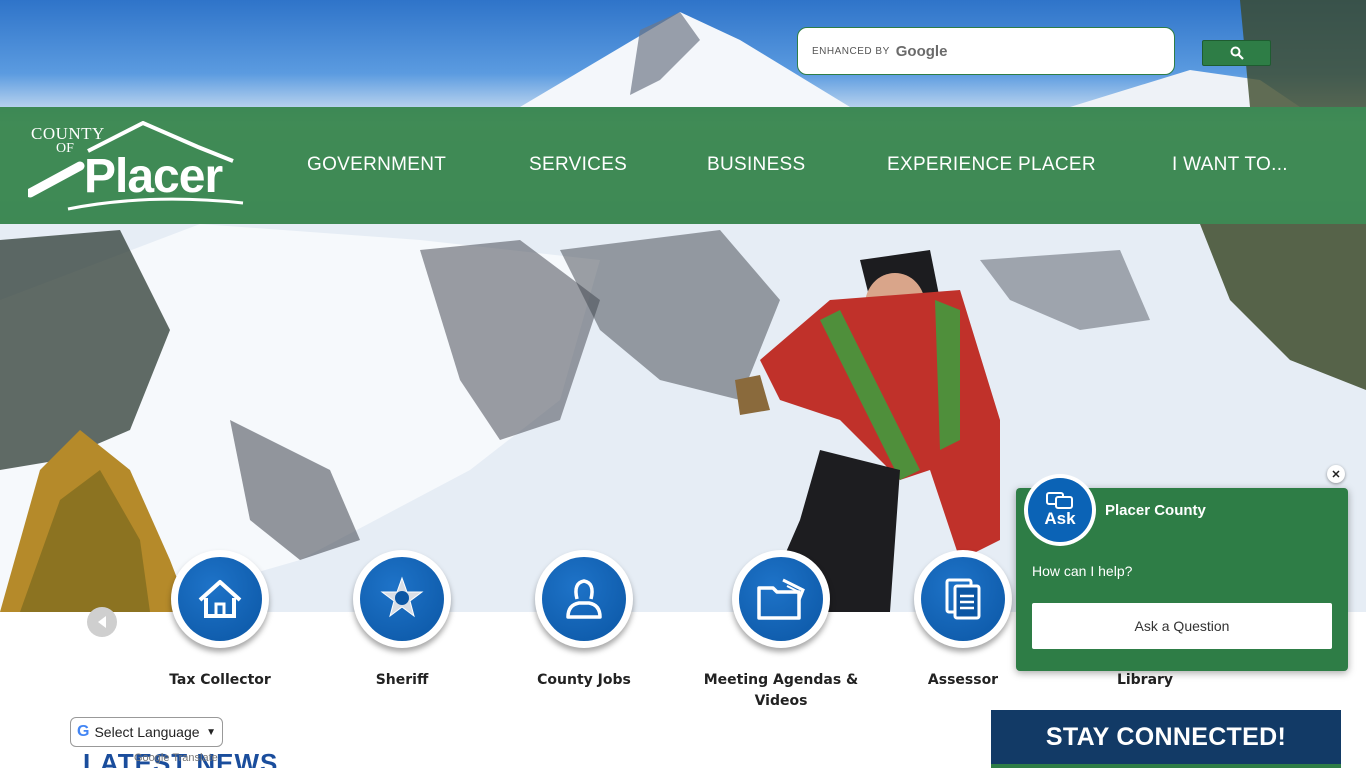  I want to click on google-translate-credit: Google Translate, so click(176, 758).